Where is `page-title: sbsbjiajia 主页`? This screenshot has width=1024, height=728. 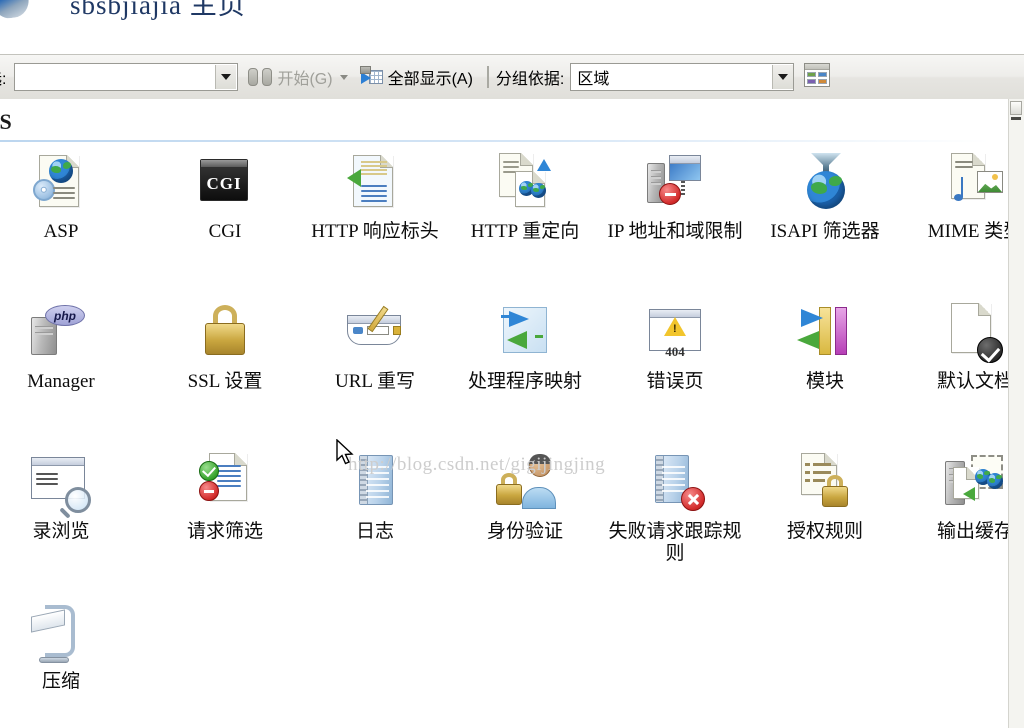
page-title: sbsbjiajia 主页 is located at coordinates (158, 10).